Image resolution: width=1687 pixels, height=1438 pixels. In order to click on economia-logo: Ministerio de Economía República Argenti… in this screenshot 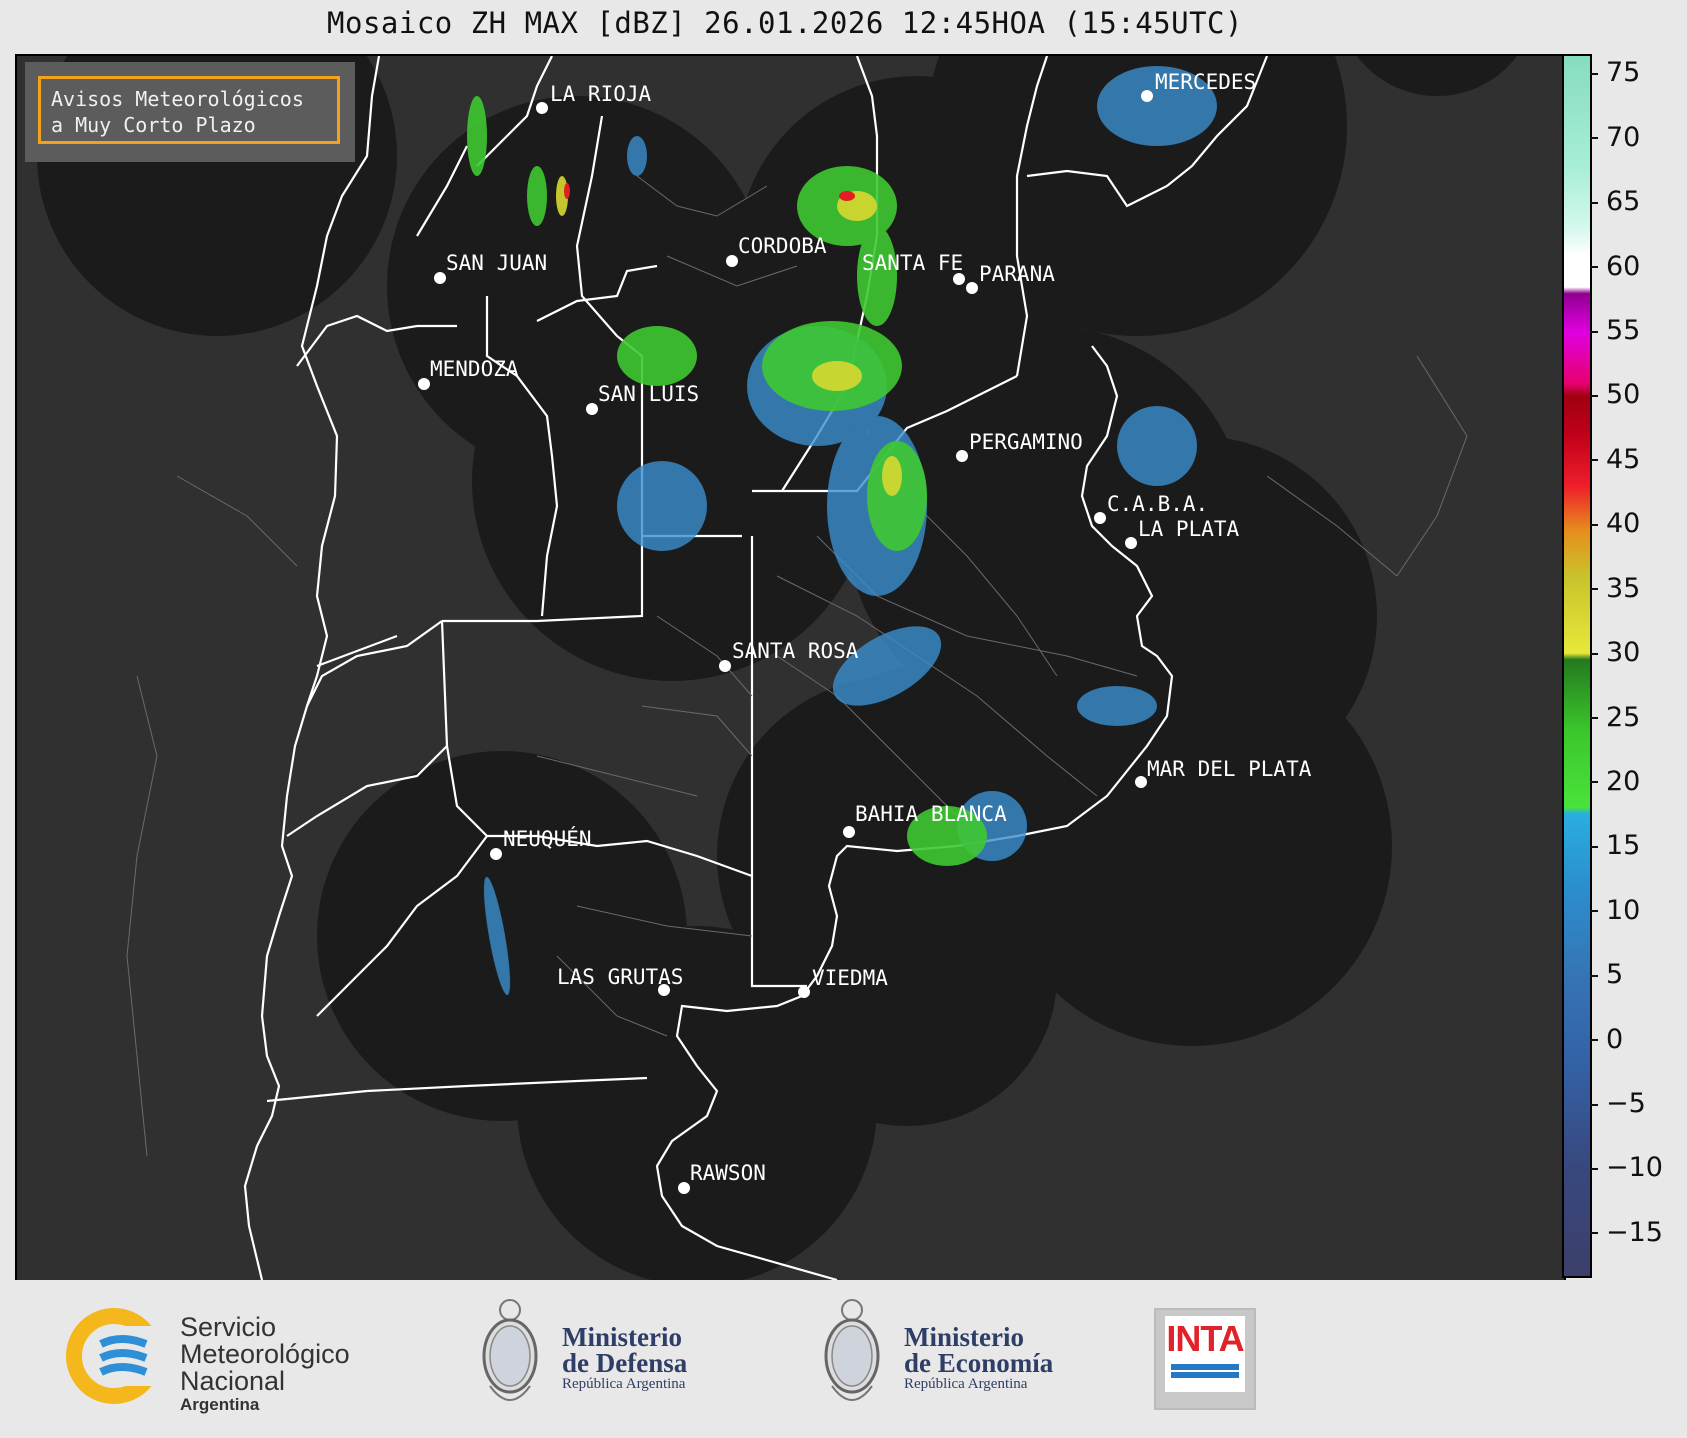, I will do `click(960, 1356)`.